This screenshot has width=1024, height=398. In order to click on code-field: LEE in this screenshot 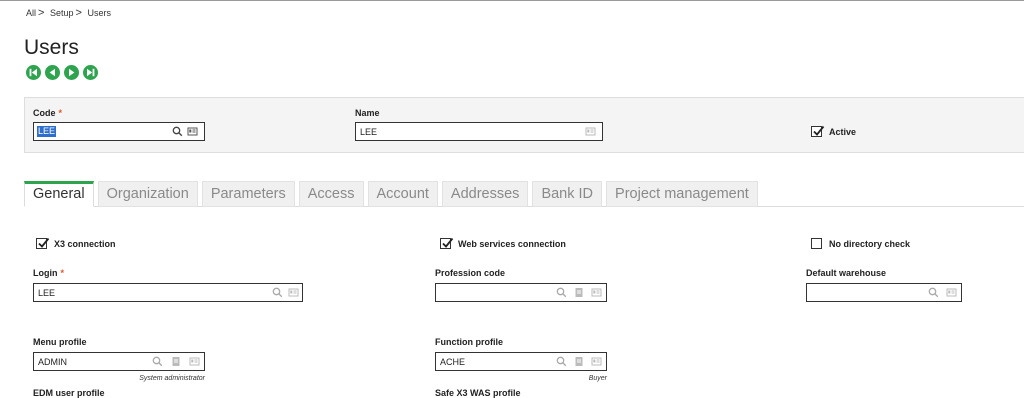, I will do `click(119, 131)`.